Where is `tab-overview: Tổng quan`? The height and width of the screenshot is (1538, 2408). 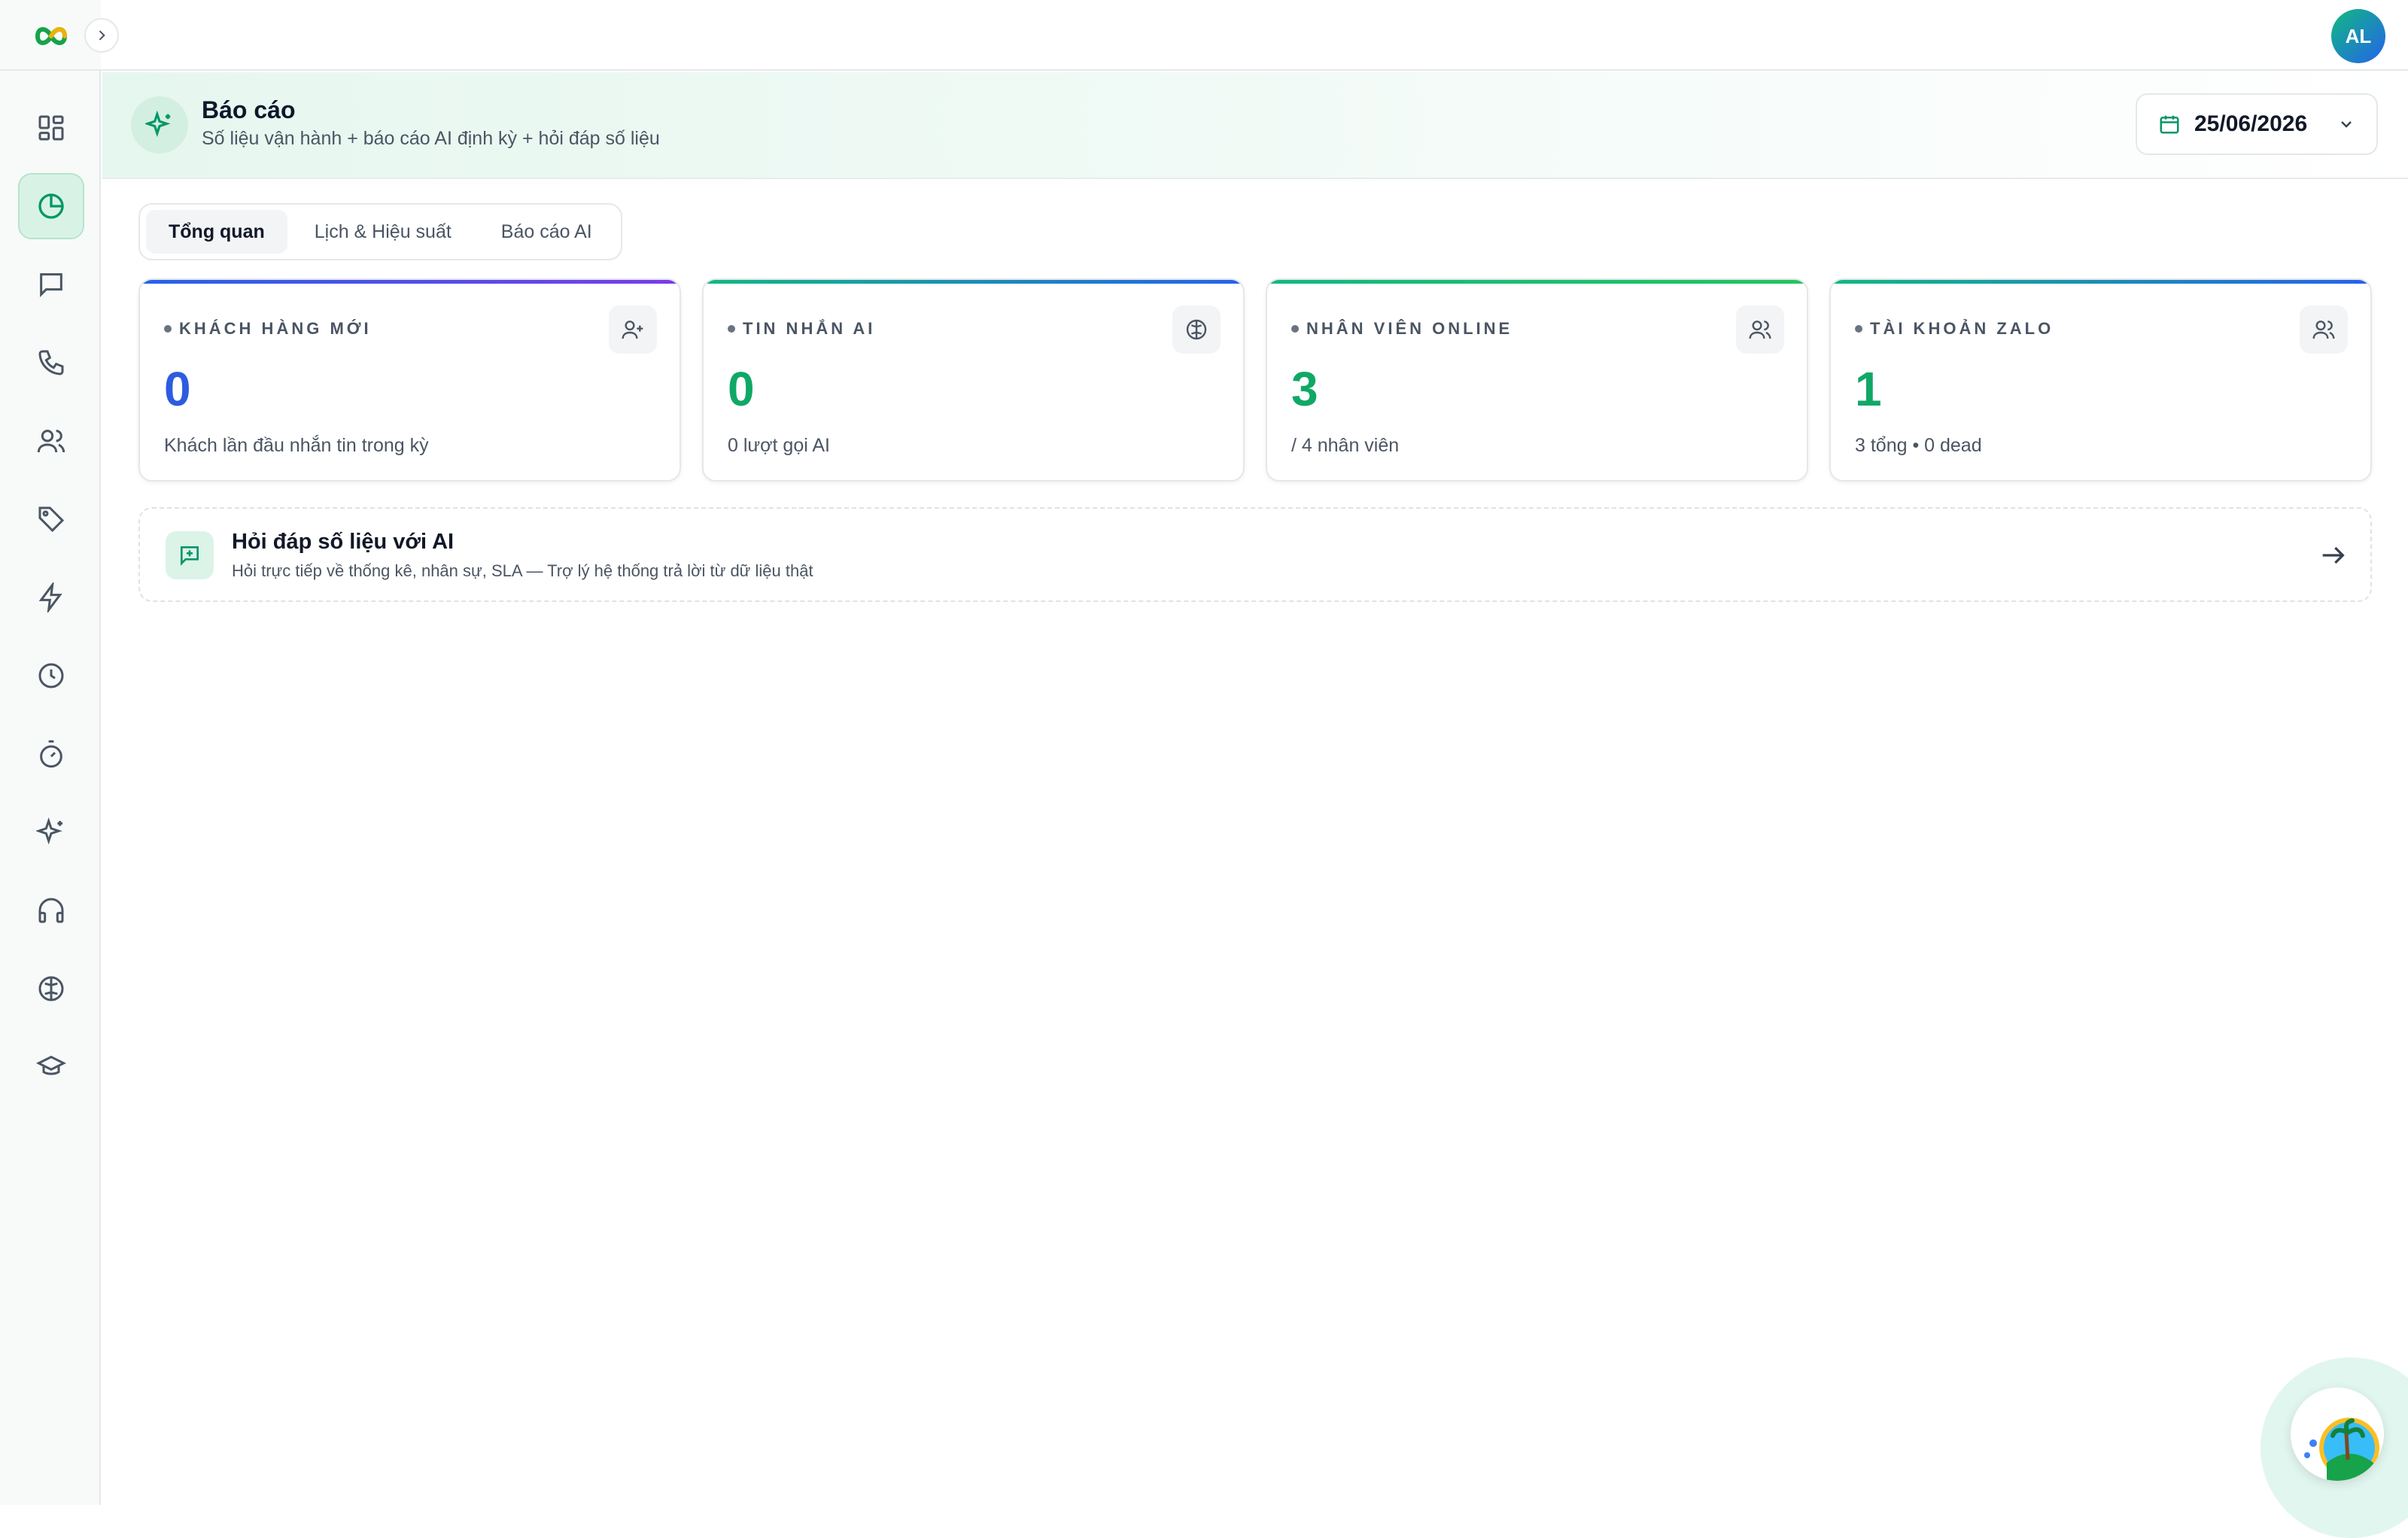 tab-overview: Tổng quan is located at coordinates (216, 232).